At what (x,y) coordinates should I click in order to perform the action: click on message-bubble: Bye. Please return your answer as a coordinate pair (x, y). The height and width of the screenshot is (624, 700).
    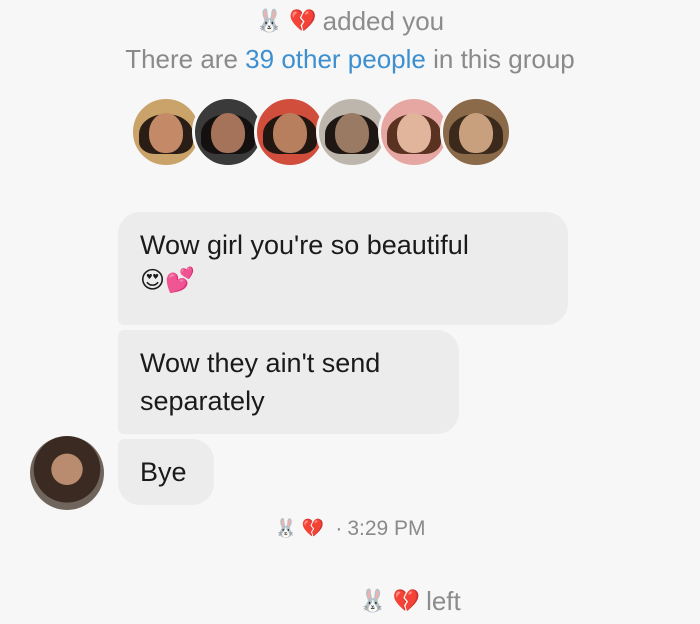
    Looking at the image, I should click on (166, 472).